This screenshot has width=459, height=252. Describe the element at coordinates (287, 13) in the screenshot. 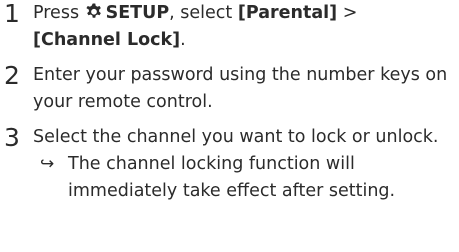

I see `menu-parental: [Parental]` at that location.